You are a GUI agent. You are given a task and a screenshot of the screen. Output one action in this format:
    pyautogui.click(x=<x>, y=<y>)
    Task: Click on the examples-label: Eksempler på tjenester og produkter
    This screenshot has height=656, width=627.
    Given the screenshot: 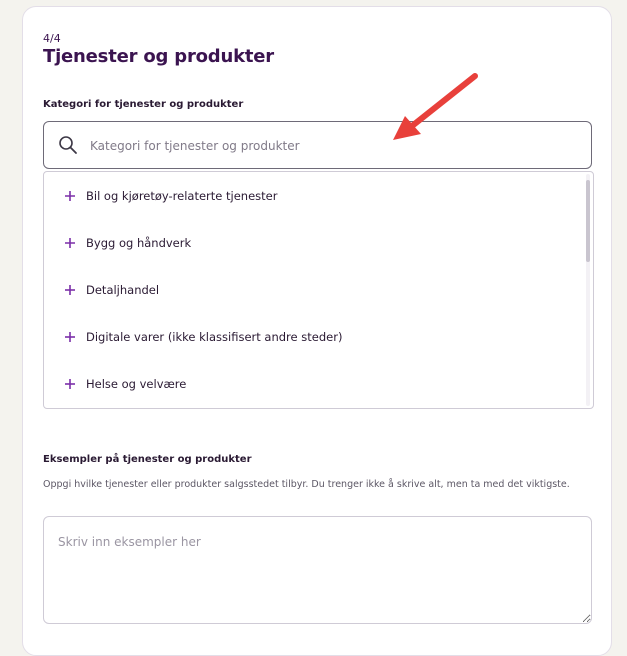 What is the action you would take?
    pyautogui.click(x=147, y=459)
    